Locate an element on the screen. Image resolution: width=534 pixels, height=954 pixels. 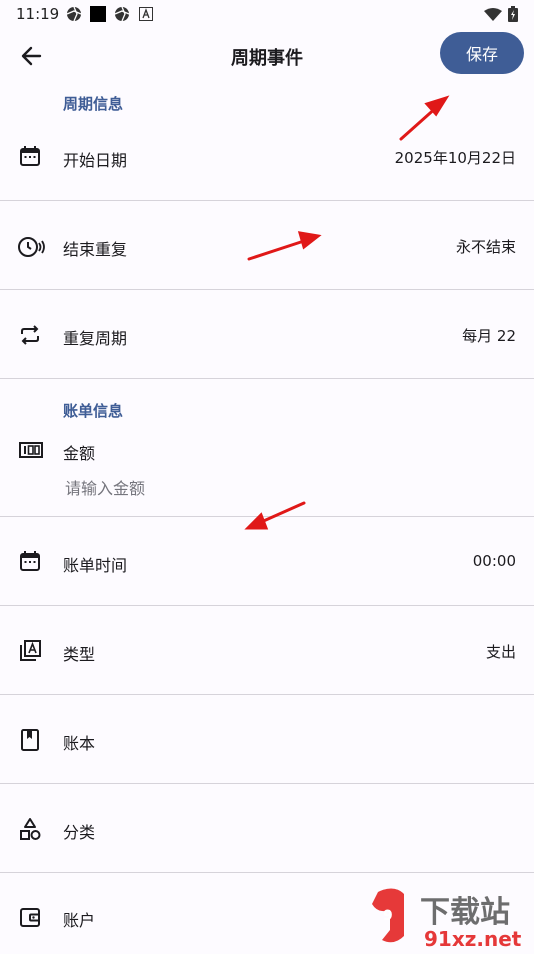
battery-charging-icon is located at coordinates (513, 16).